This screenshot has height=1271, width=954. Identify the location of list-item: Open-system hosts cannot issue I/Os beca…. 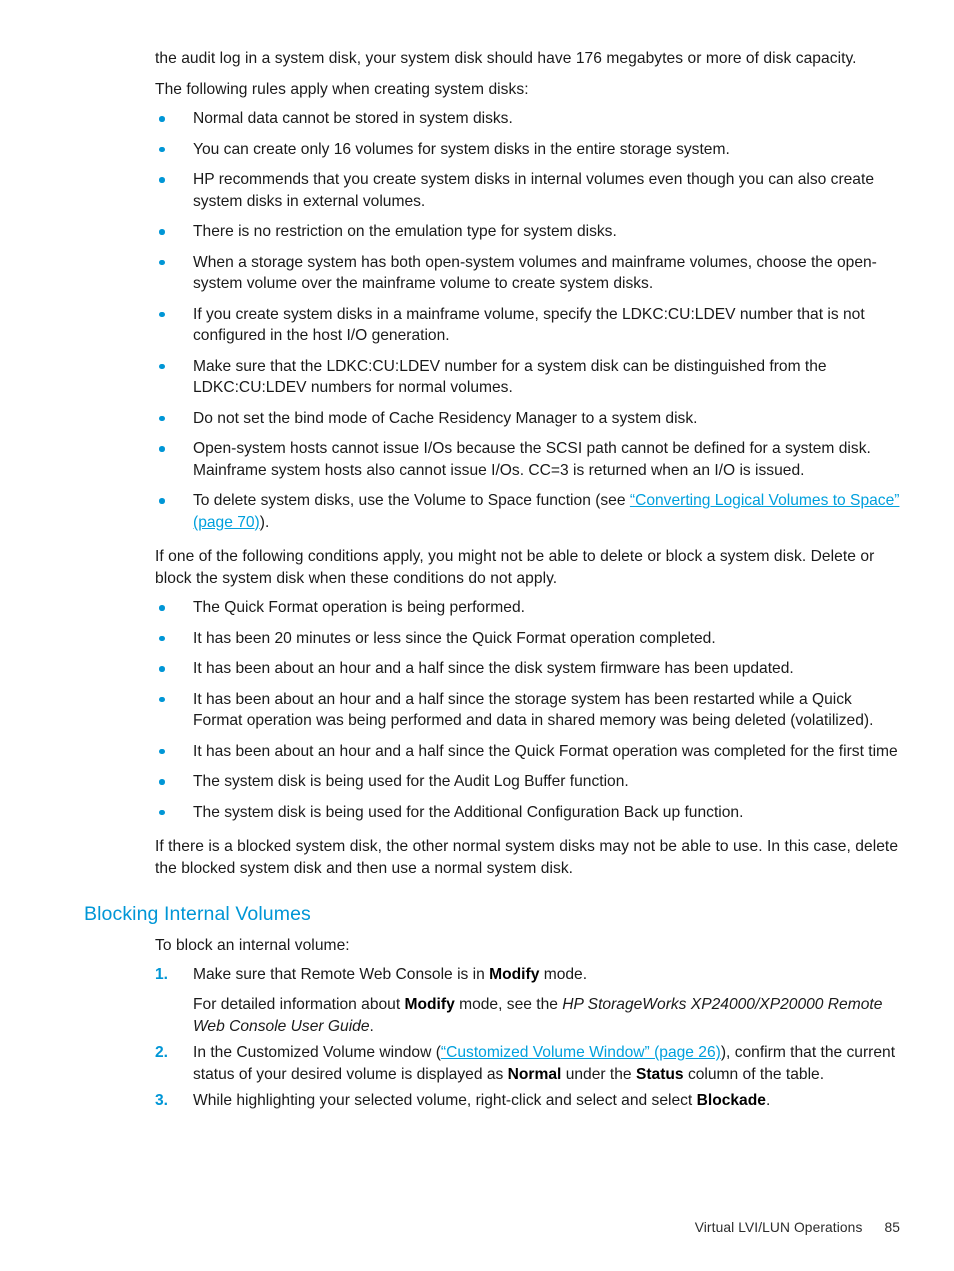
(529, 459).